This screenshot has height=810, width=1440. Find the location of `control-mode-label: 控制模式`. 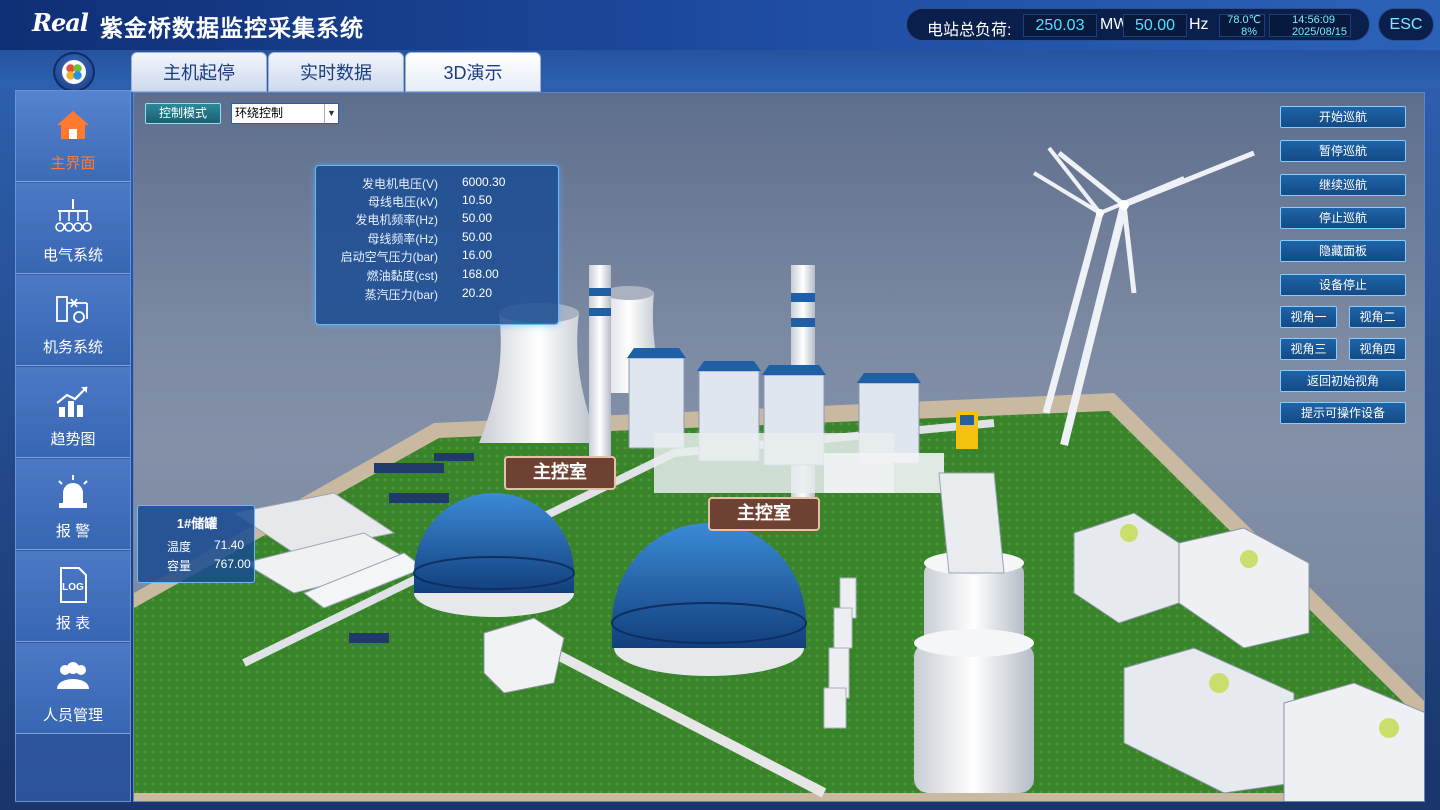

control-mode-label: 控制模式 is located at coordinates (183, 113).